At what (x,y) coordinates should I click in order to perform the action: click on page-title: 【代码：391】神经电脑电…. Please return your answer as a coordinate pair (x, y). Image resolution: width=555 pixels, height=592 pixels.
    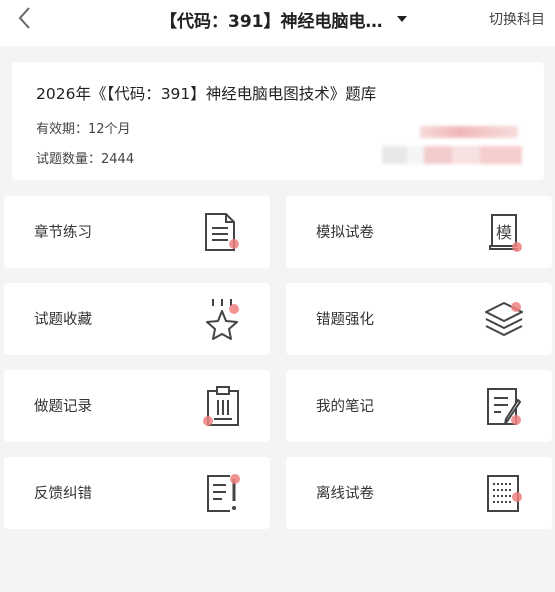
    Looking at the image, I should click on (271, 21).